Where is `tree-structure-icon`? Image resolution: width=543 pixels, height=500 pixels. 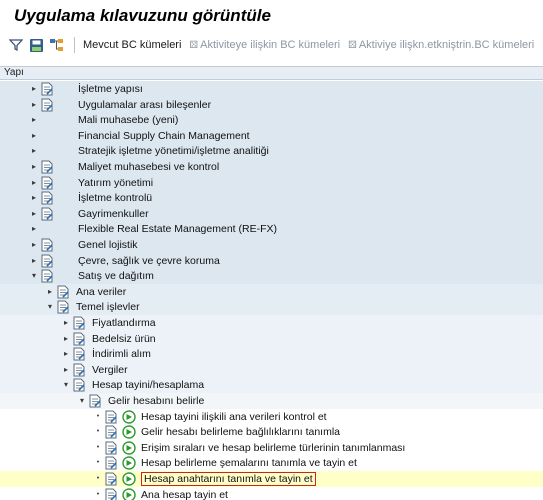 tree-structure-icon is located at coordinates (56, 45).